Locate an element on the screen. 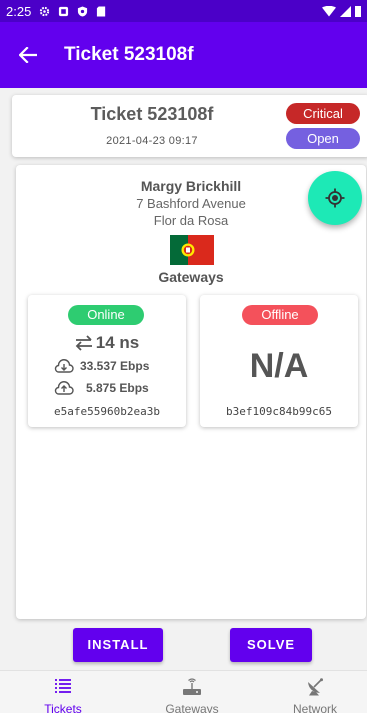 This screenshot has width=367, height=713. nav-item-network: Network is located at coordinates (315, 692).